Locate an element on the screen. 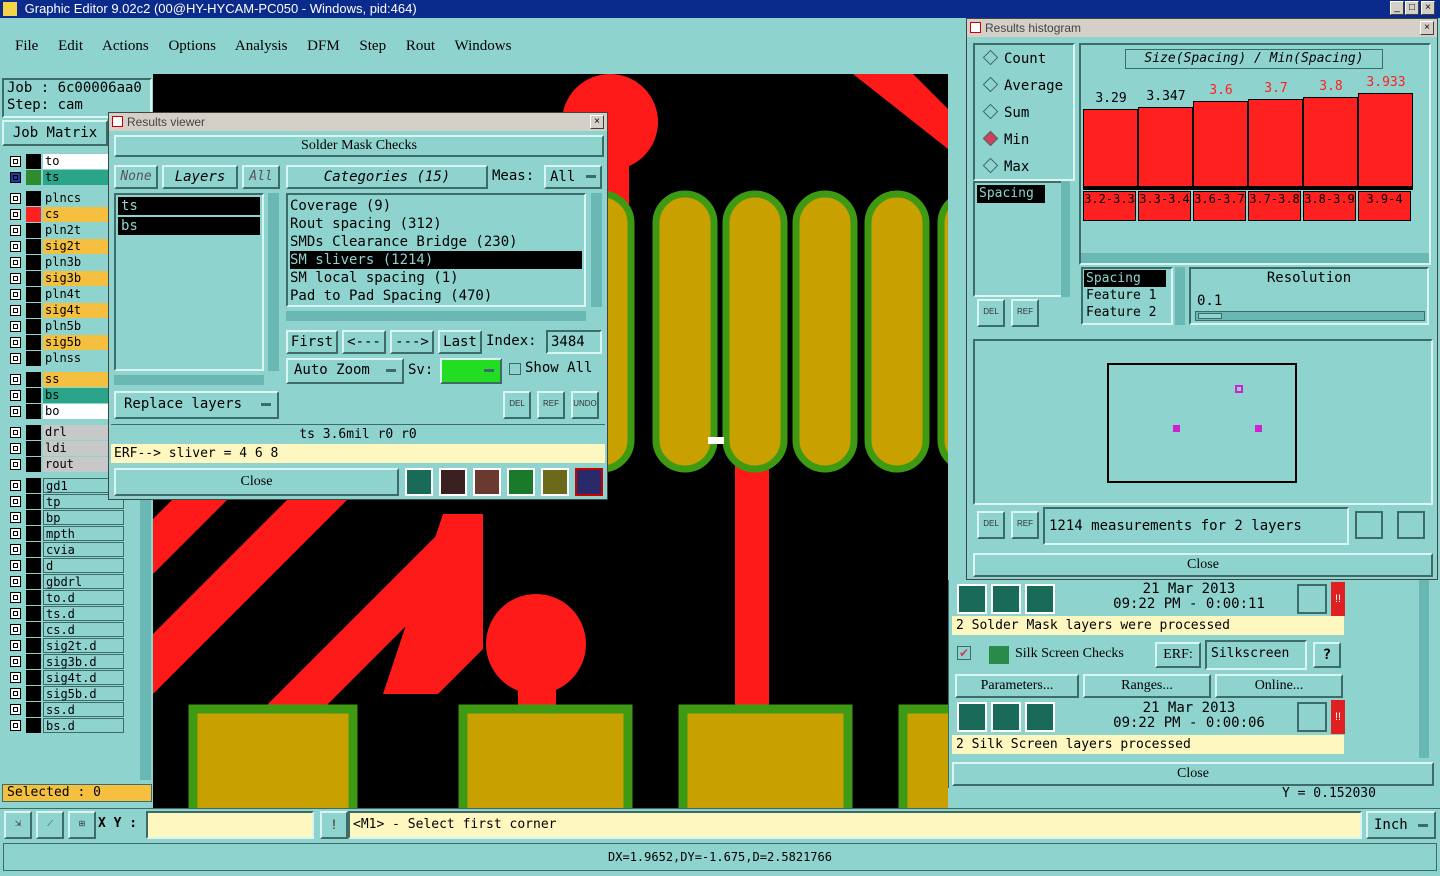  ref-cancel-icon is located at coordinates (487, 482).